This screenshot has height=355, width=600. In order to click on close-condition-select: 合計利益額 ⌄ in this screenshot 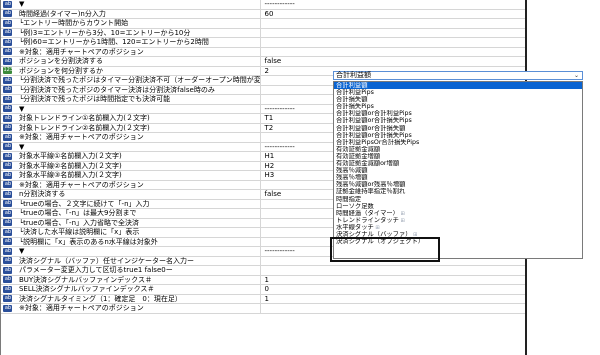, I will do `click(458, 75)`.